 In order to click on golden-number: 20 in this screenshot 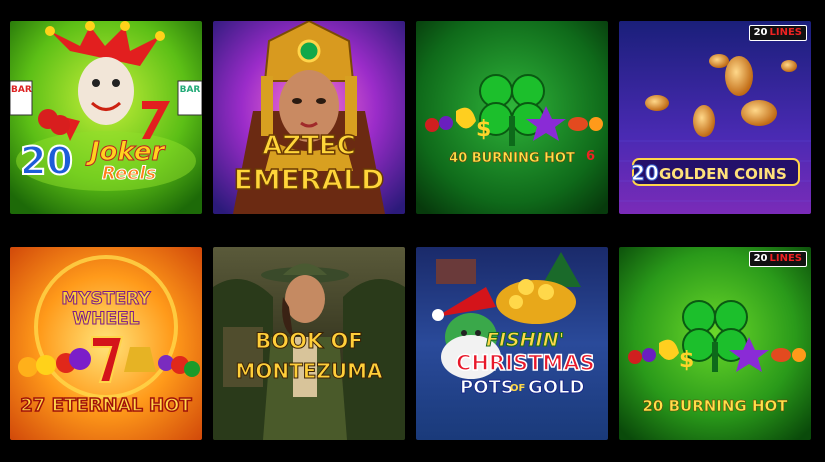, I will do `click(645, 173)`.